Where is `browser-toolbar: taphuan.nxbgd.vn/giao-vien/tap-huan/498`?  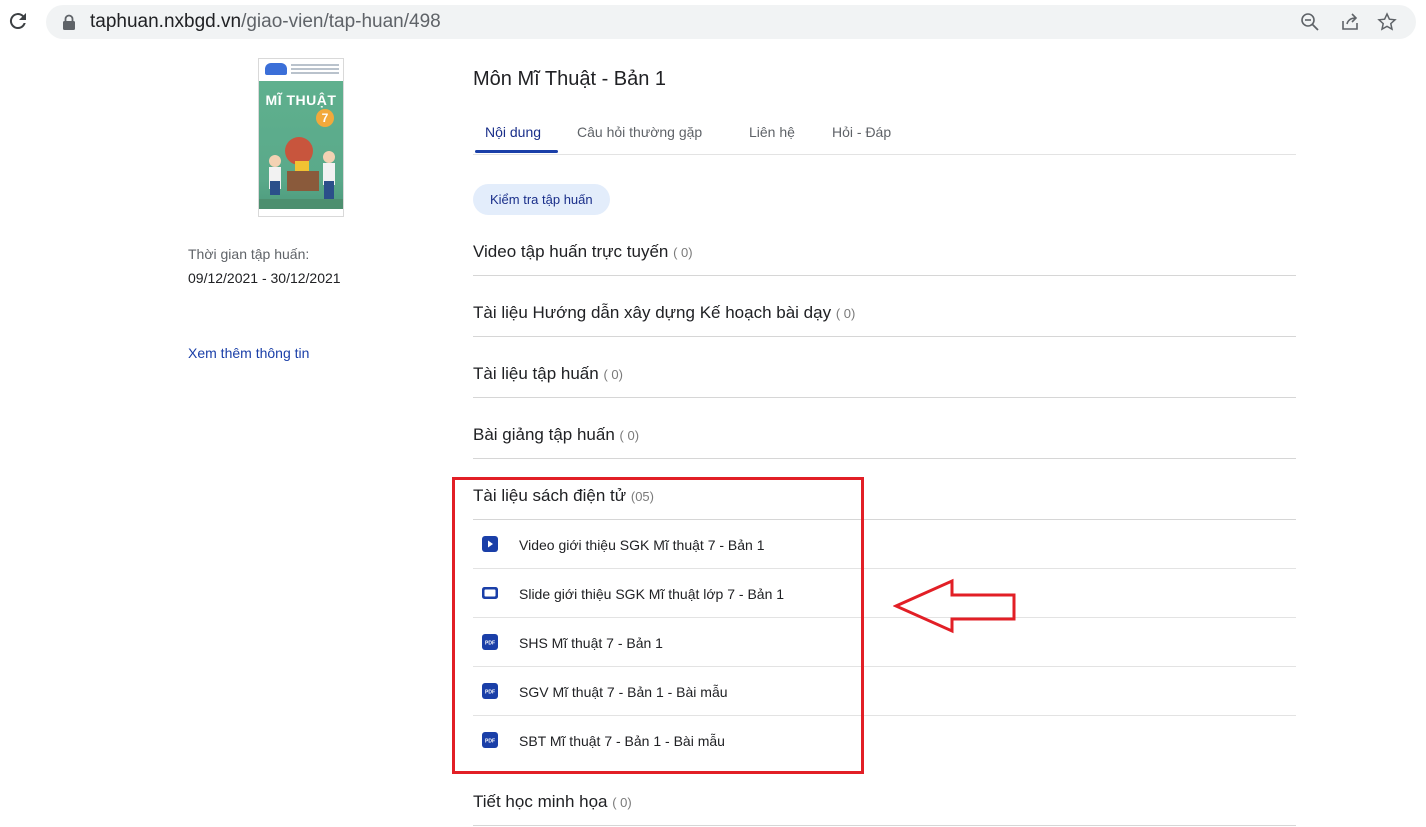
browser-toolbar: taphuan.nxbgd.vn/giao-vien/tap-huan/498 is located at coordinates (713, 23).